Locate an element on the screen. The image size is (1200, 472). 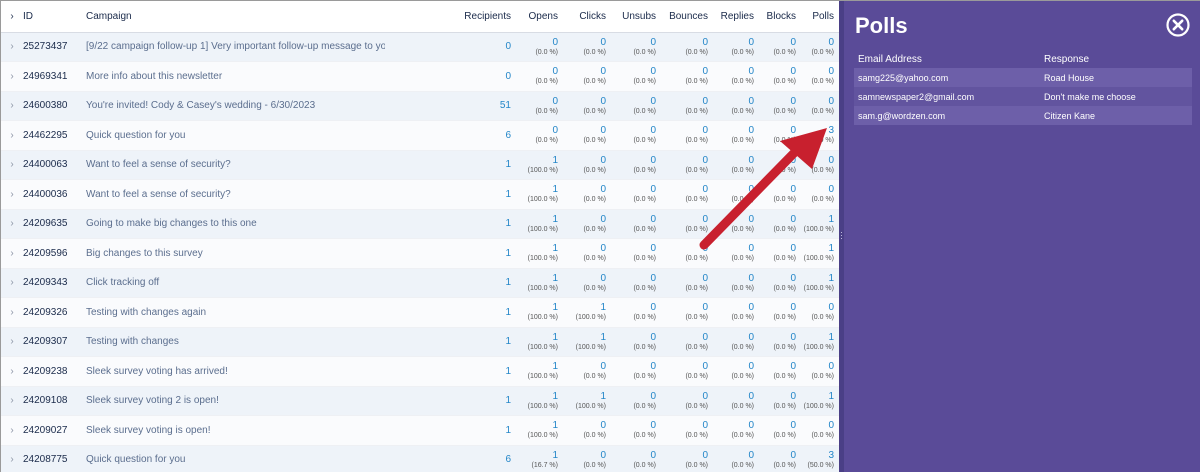
header-recipients: Recipients is located at coordinates (450, 17).